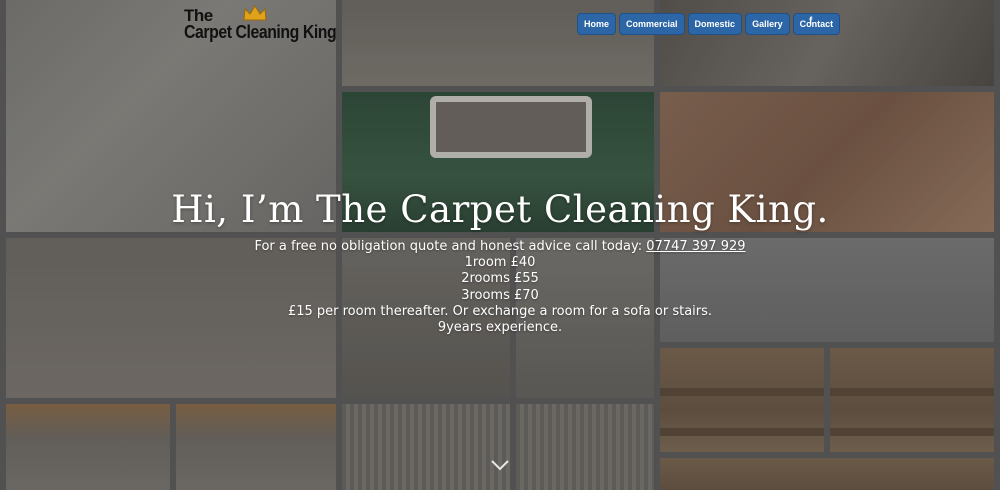 The image size is (1000, 490). What do you see at coordinates (810, 21) in the screenshot?
I see `facebook-icon: f` at bounding box center [810, 21].